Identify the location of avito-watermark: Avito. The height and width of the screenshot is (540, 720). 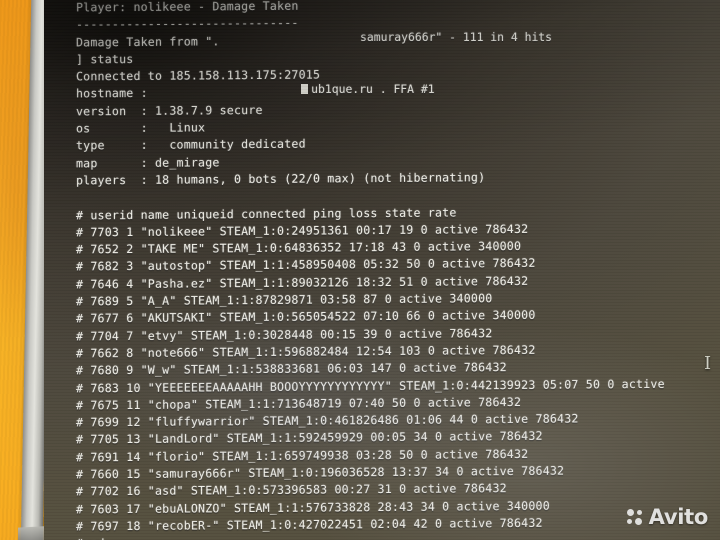
(667, 517).